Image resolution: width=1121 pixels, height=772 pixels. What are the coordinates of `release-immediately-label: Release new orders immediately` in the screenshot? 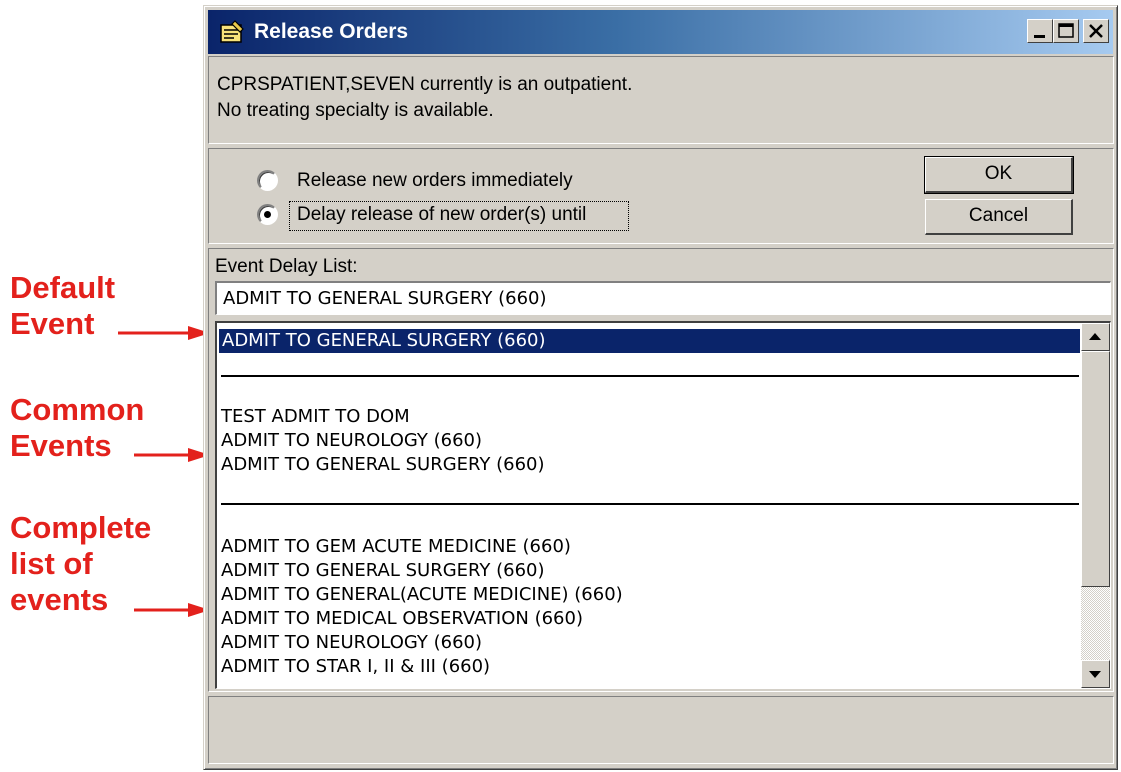 It's located at (435, 180).